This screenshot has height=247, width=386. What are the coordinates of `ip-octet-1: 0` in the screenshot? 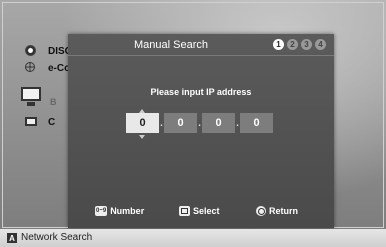 It's located at (142, 123).